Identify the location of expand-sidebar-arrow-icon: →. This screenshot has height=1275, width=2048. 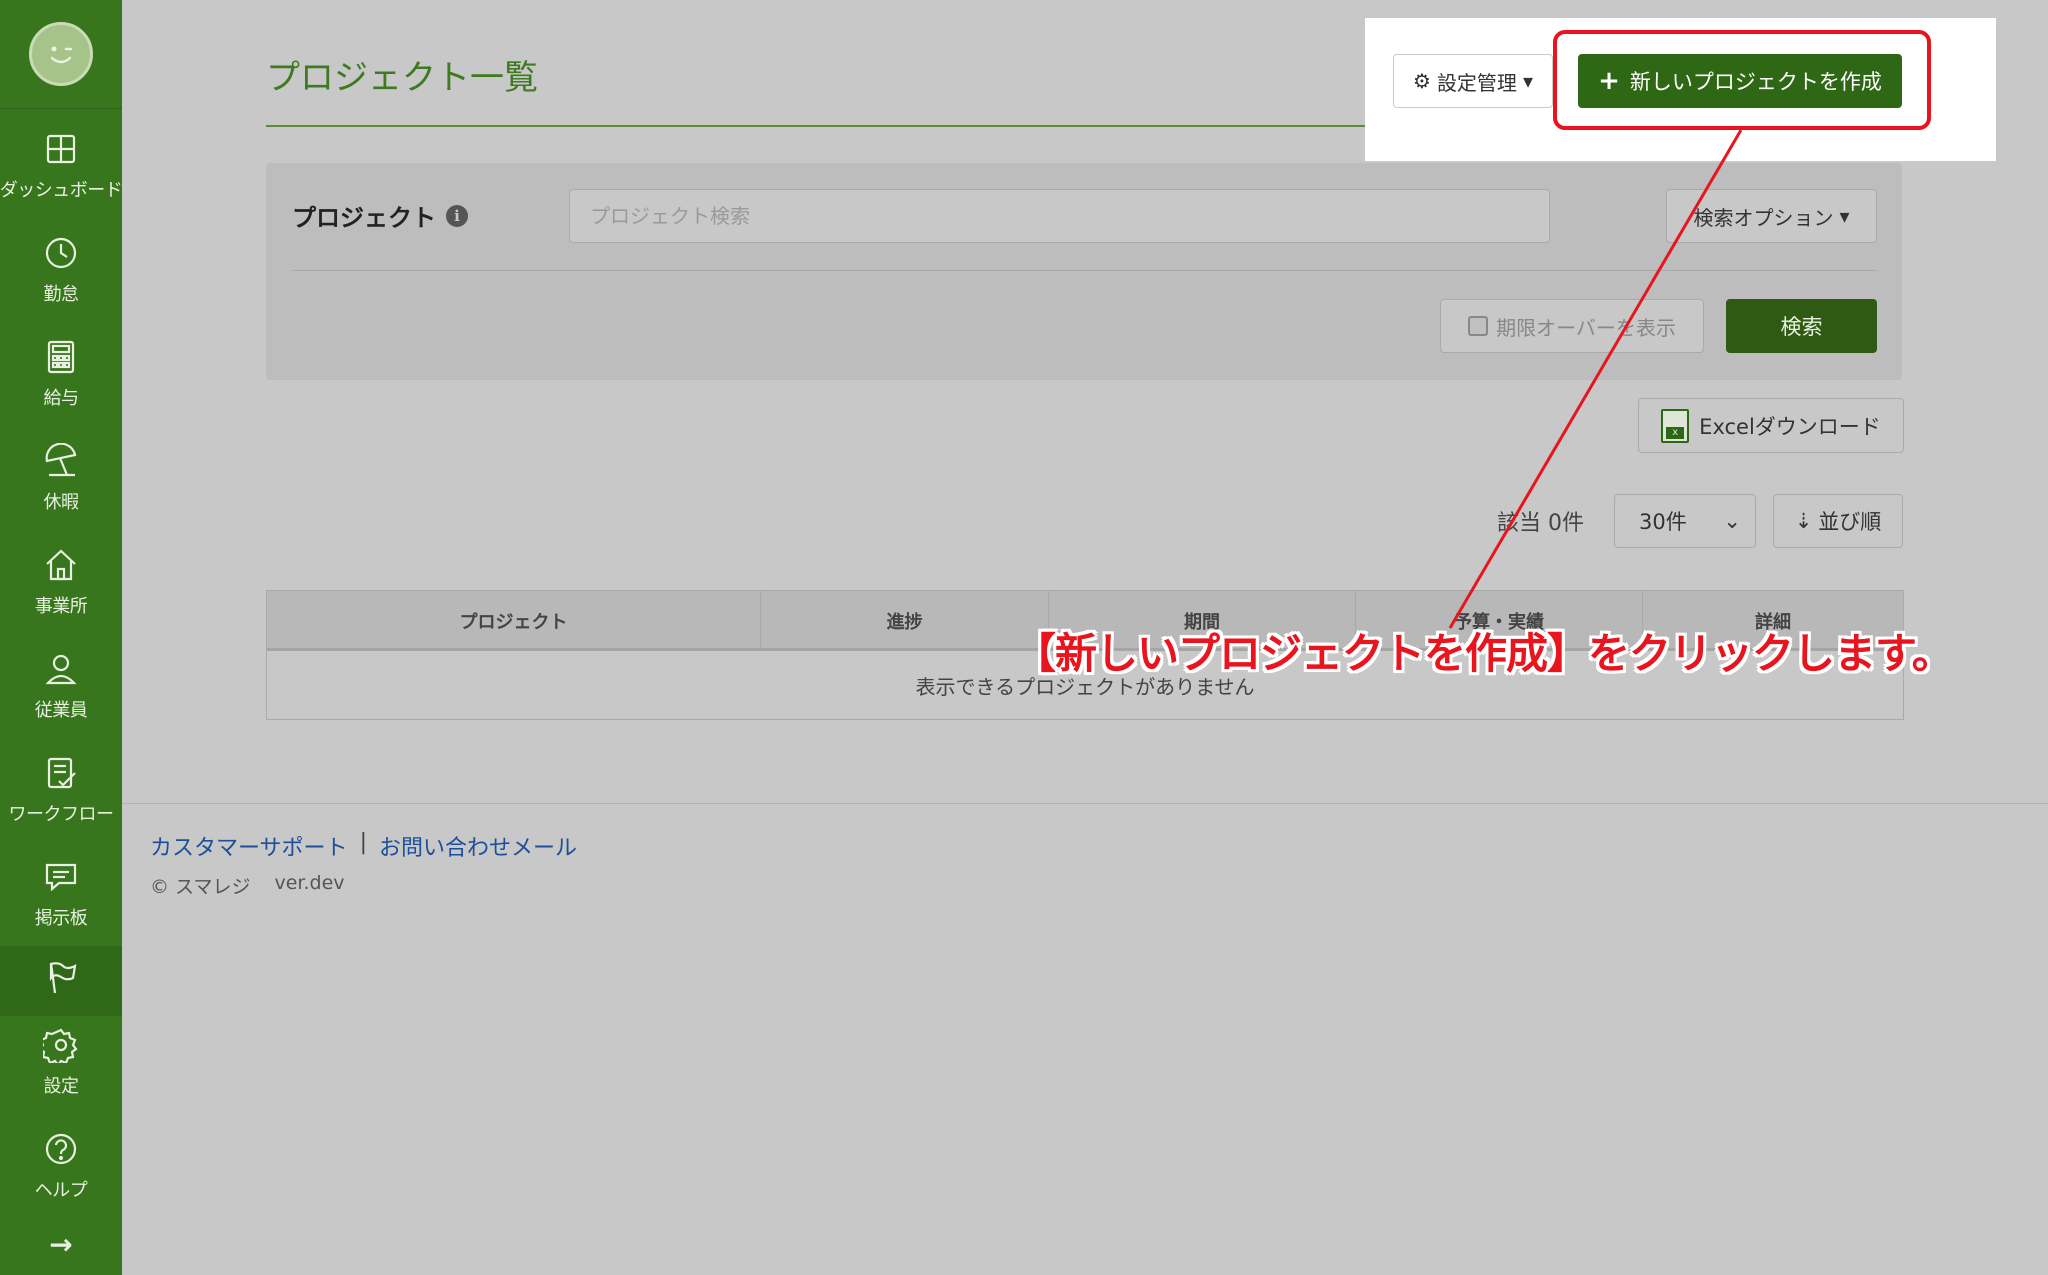
(61, 1244).